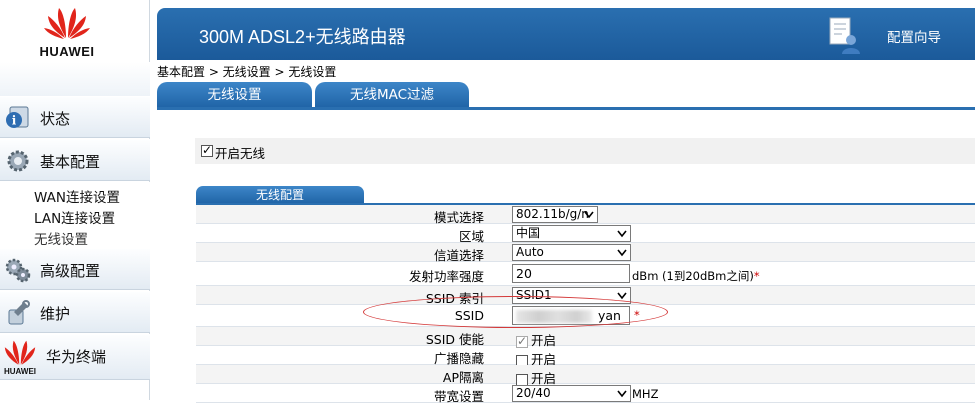 This screenshot has width=975, height=405. What do you see at coordinates (207, 150) in the screenshot?
I see `enable-wireless-checkbox` at bounding box center [207, 150].